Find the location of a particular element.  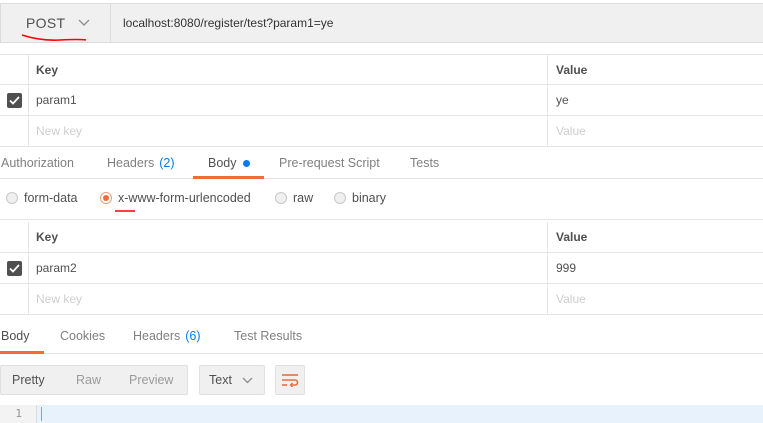

tab-label: Authorization is located at coordinates (37, 163).